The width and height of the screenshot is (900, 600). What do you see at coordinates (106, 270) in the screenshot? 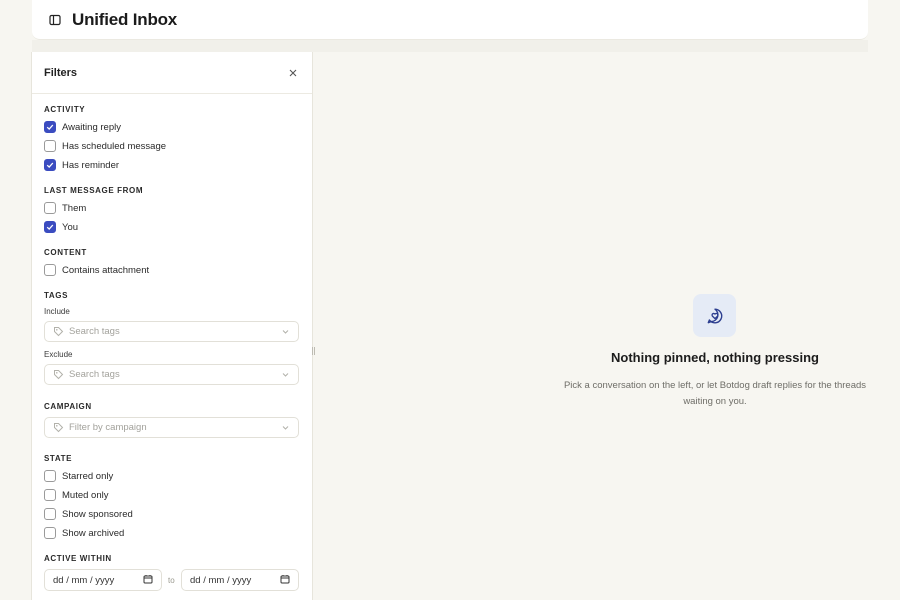
I see `checkbox-label: Contains attachment` at bounding box center [106, 270].